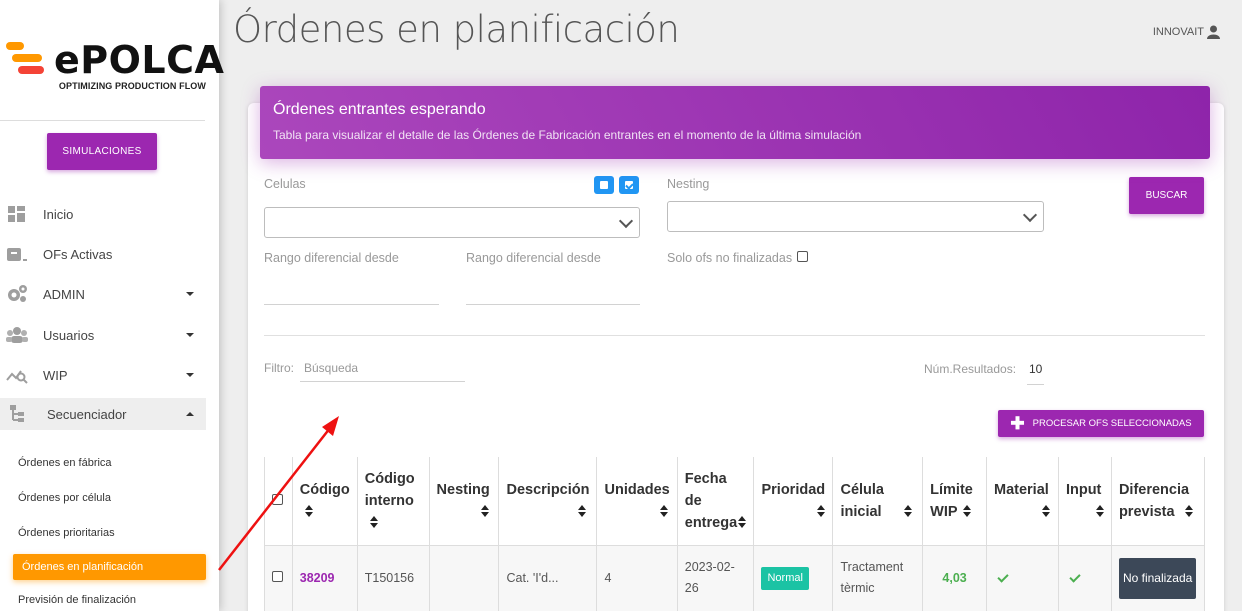 Image resolution: width=1242 pixels, height=611 pixels. I want to click on col-diferencia-prevista: Diferencia prevista, so click(1158, 501).